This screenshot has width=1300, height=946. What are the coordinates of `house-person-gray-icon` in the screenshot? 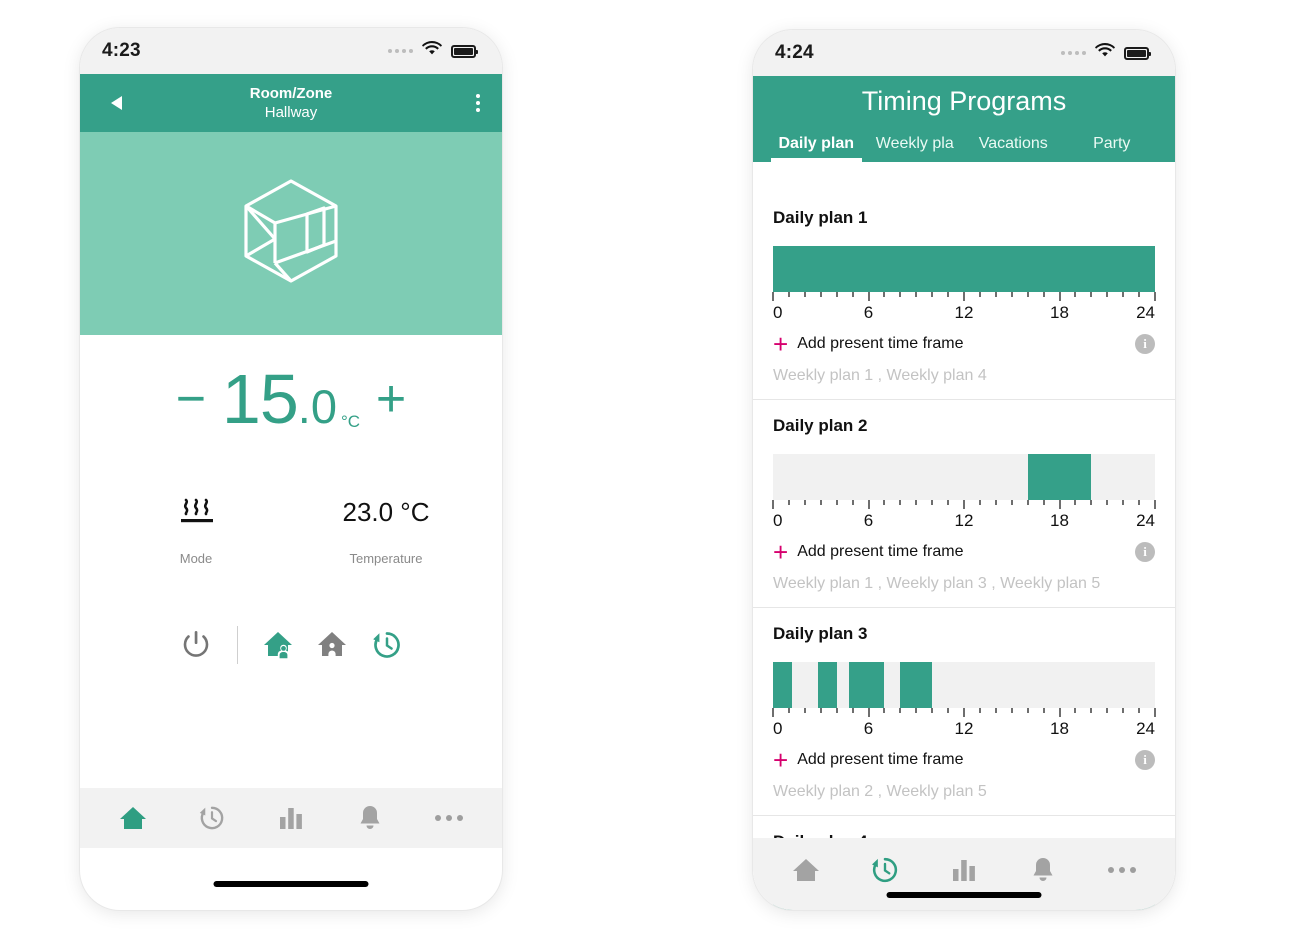 It's located at (333, 645).